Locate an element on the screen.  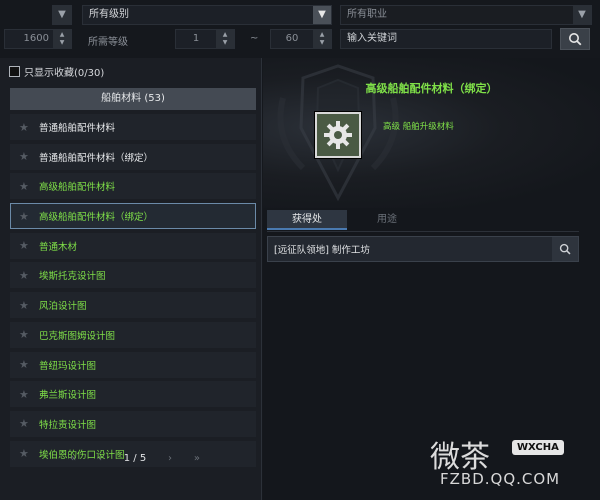
list-item-label: 普通船舶配件材料 is located at coordinates (77, 128).